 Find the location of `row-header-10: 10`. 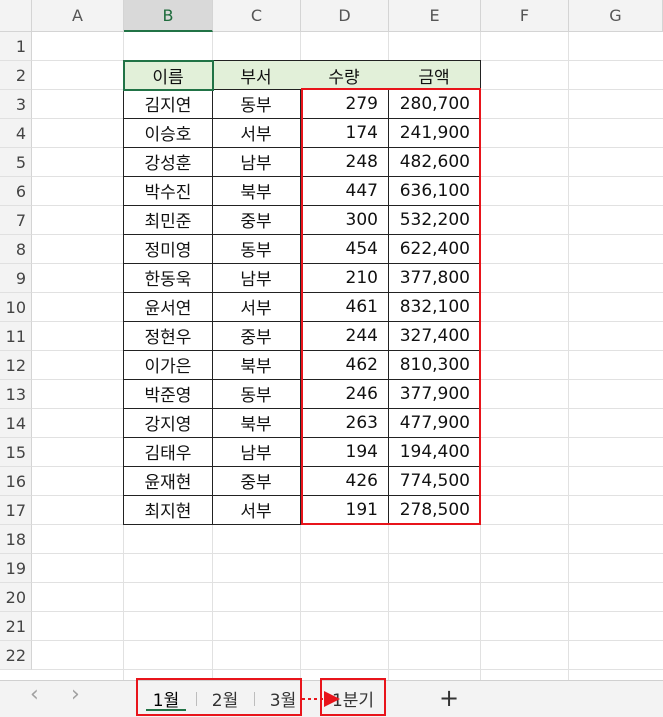

row-header-10: 10 is located at coordinates (16, 307).